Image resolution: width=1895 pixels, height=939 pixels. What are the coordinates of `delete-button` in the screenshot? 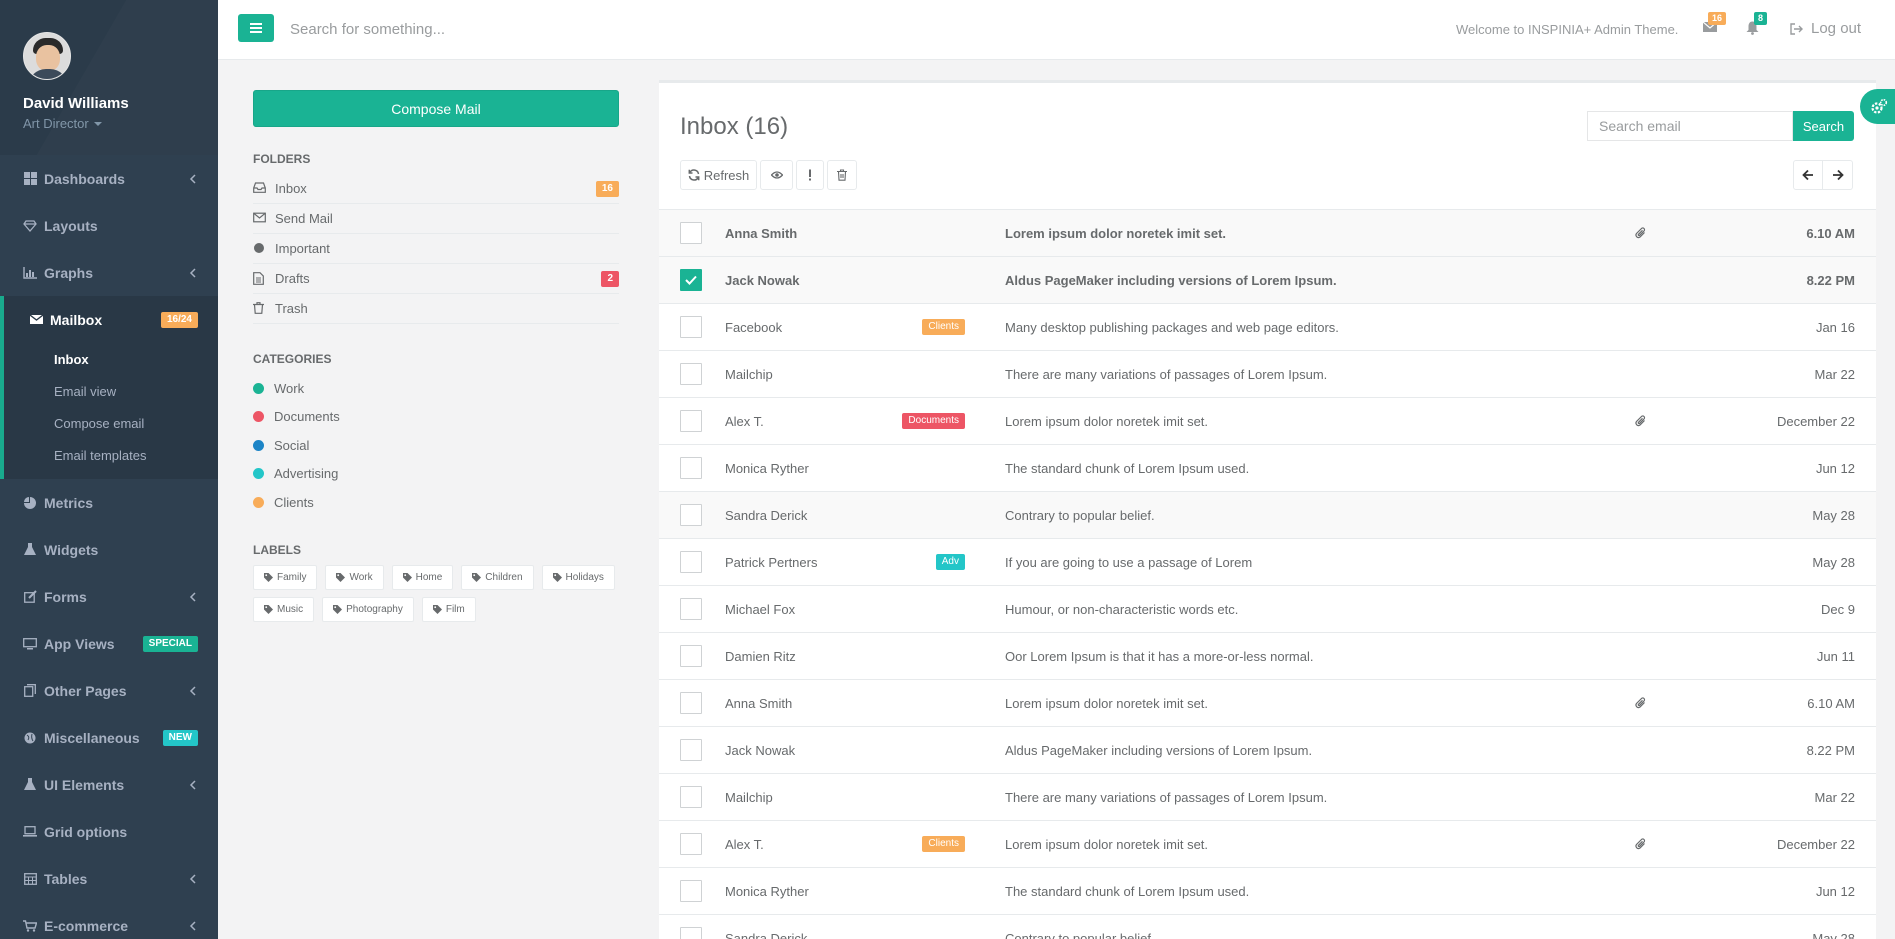 It's located at (842, 175).